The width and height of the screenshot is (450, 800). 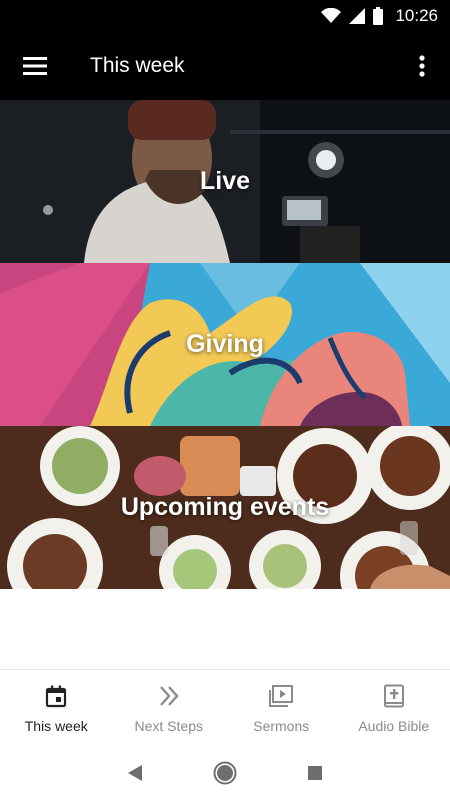 I want to click on tile-live-label: Live, so click(x=225, y=181).